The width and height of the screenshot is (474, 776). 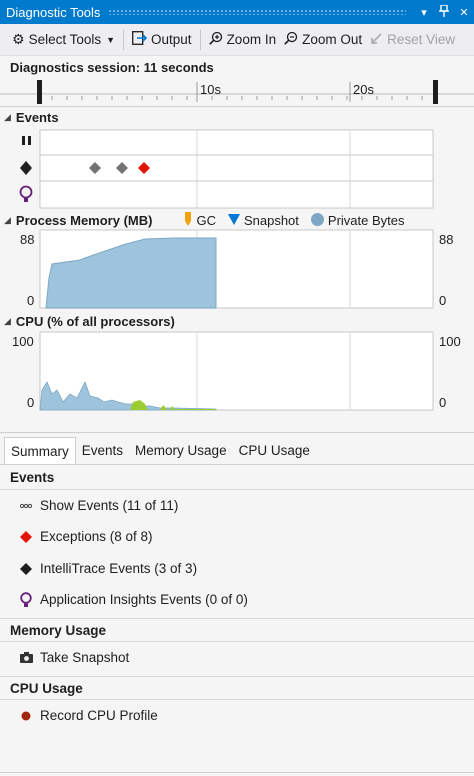 What do you see at coordinates (109, 505) in the screenshot?
I see `show-events-label: Show Events (11 of 11)` at bounding box center [109, 505].